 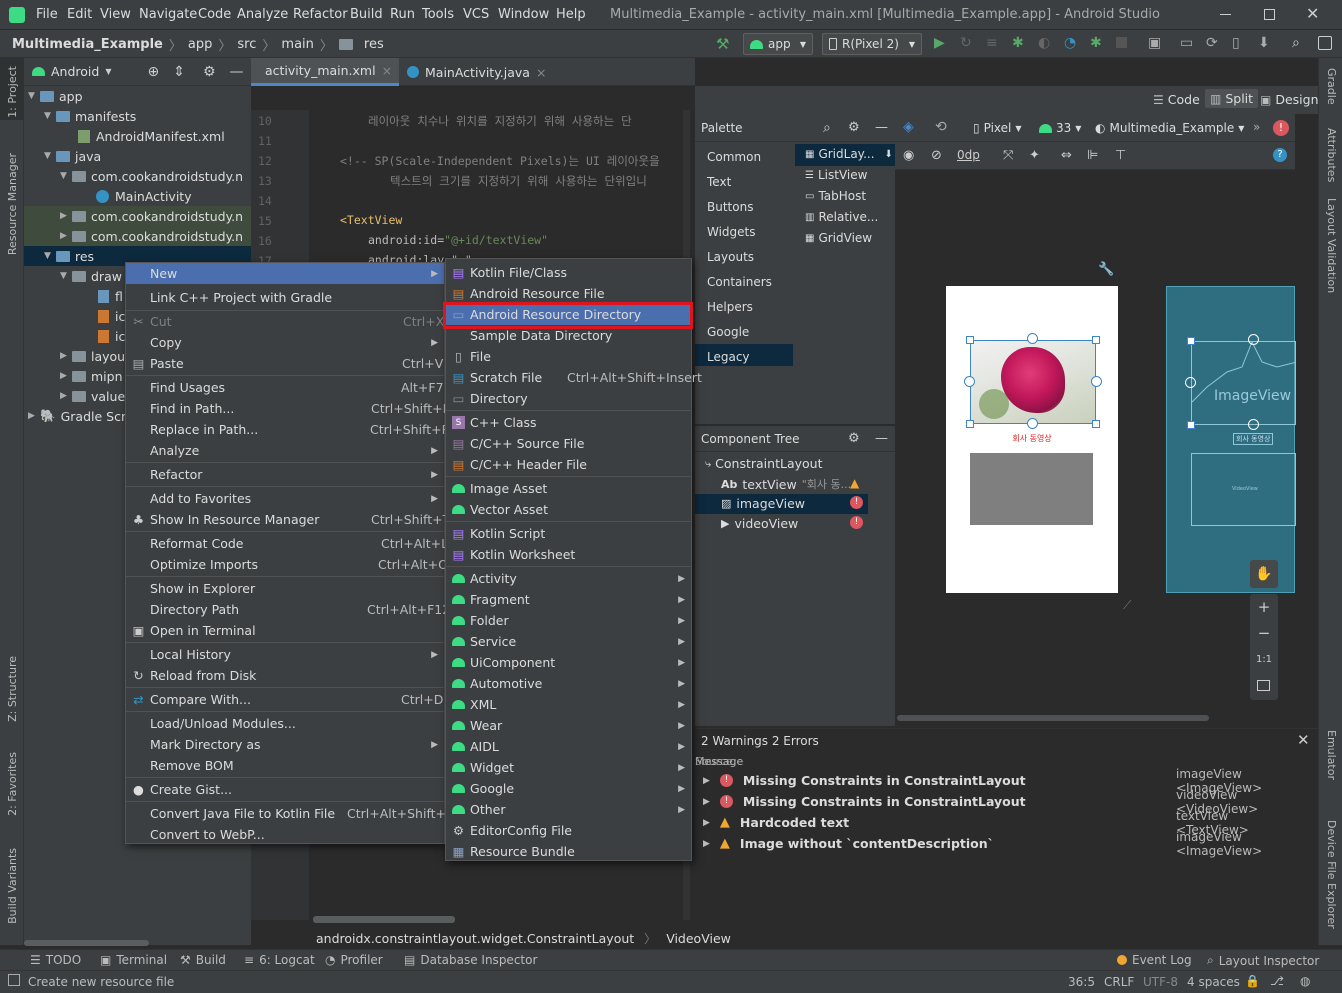 What do you see at coordinates (1212, 43) in the screenshot?
I see `avd-manager-icon: ⟳` at bounding box center [1212, 43].